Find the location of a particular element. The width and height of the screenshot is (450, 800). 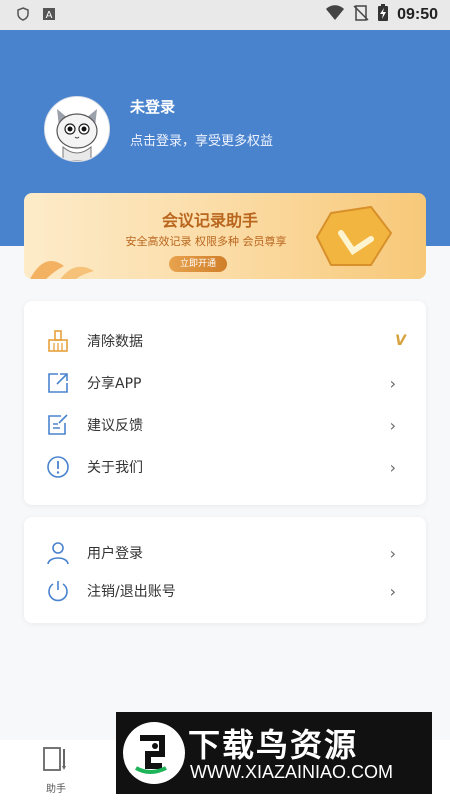

vip-banner: 会议记录助手 安全高效记录 权限多种 会员尊享 立即开通 is located at coordinates (225, 236).